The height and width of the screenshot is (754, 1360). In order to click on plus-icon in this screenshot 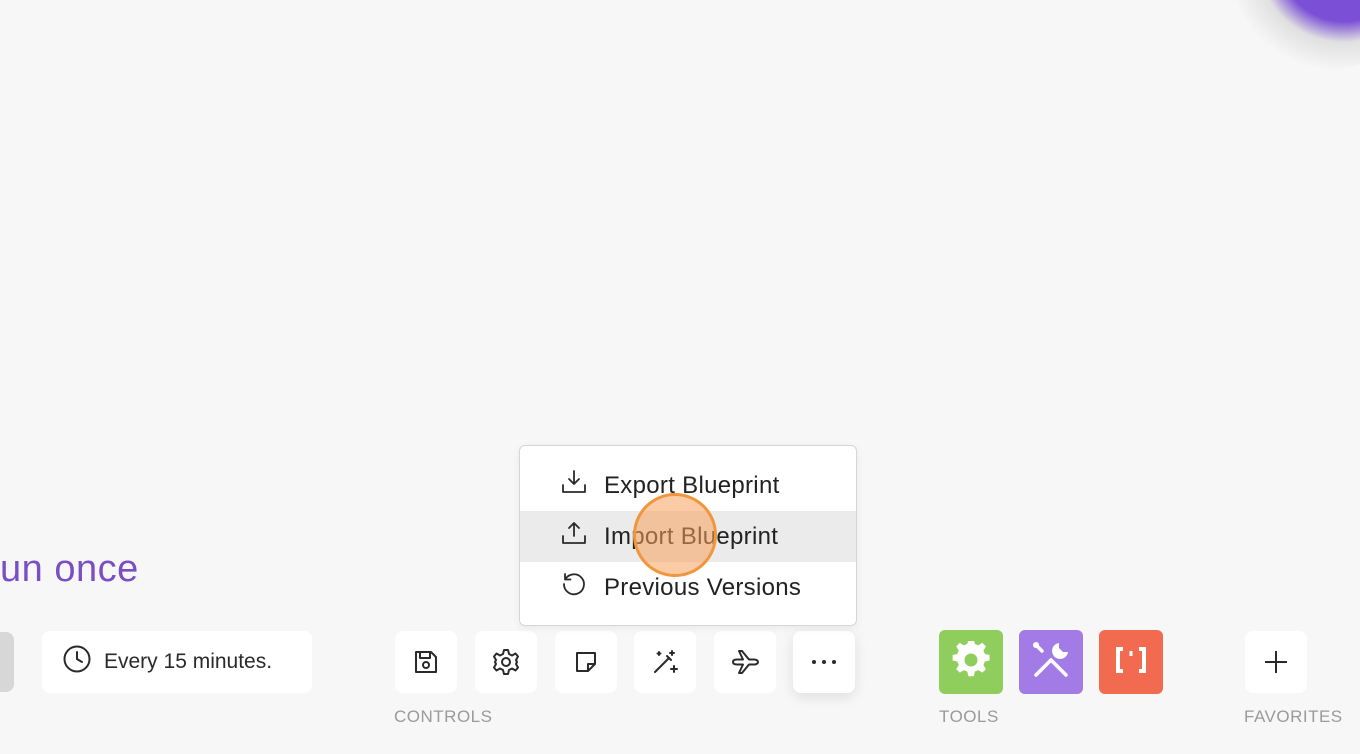, I will do `click(1276, 662)`.